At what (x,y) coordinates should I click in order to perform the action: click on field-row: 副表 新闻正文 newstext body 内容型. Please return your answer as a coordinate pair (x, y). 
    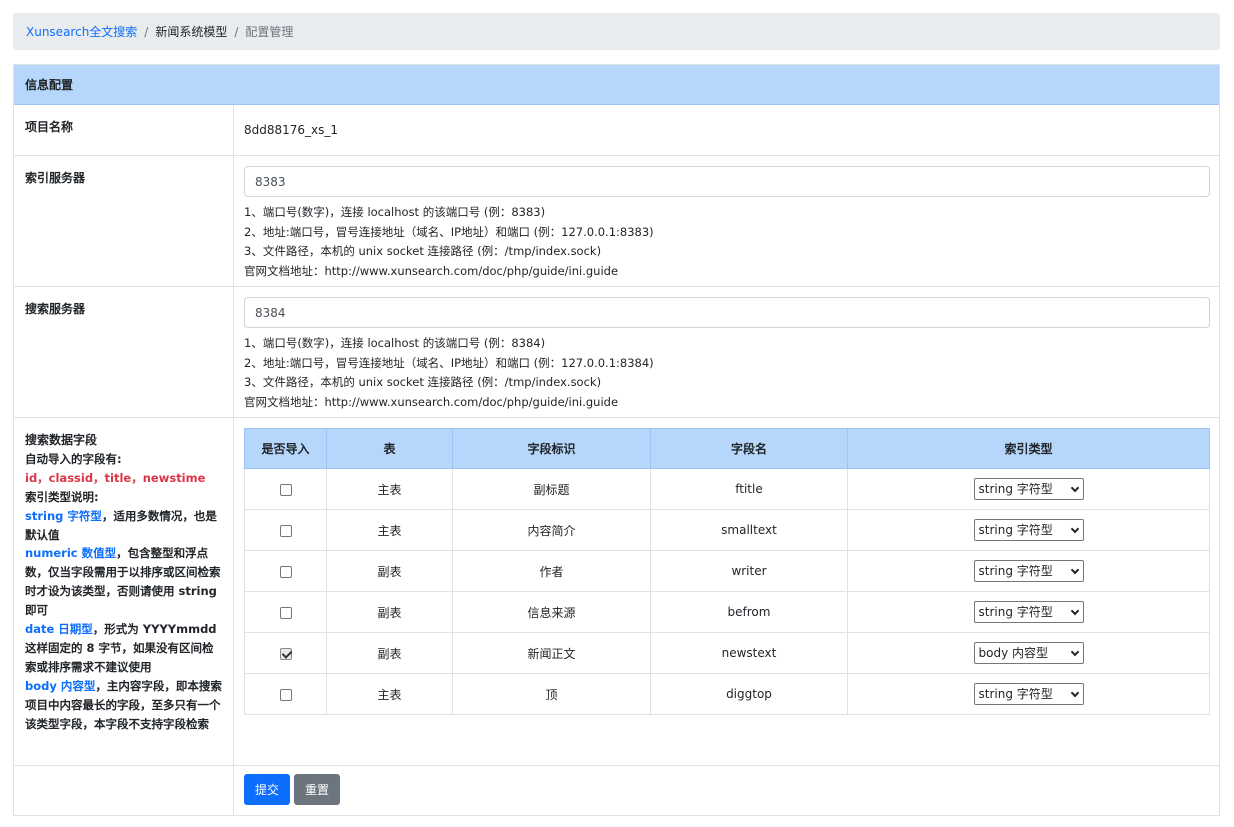
    Looking at the image, I should click on (727, 653).